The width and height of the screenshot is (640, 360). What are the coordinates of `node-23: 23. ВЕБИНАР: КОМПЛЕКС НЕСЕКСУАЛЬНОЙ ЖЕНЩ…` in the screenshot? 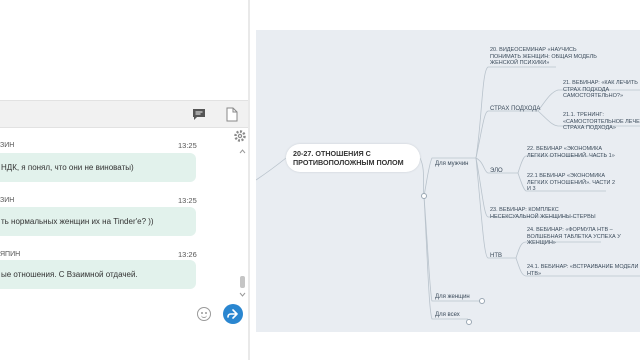 It's located at (543, 213).